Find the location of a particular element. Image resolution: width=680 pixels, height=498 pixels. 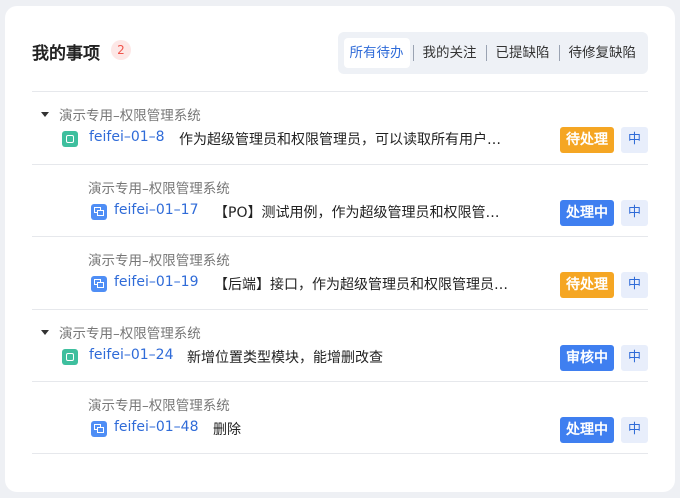

card-header: 我的事项 2 所有待办 我的关注 已提缺陷 待修复缺陷 is located at coordinates (340, 53).